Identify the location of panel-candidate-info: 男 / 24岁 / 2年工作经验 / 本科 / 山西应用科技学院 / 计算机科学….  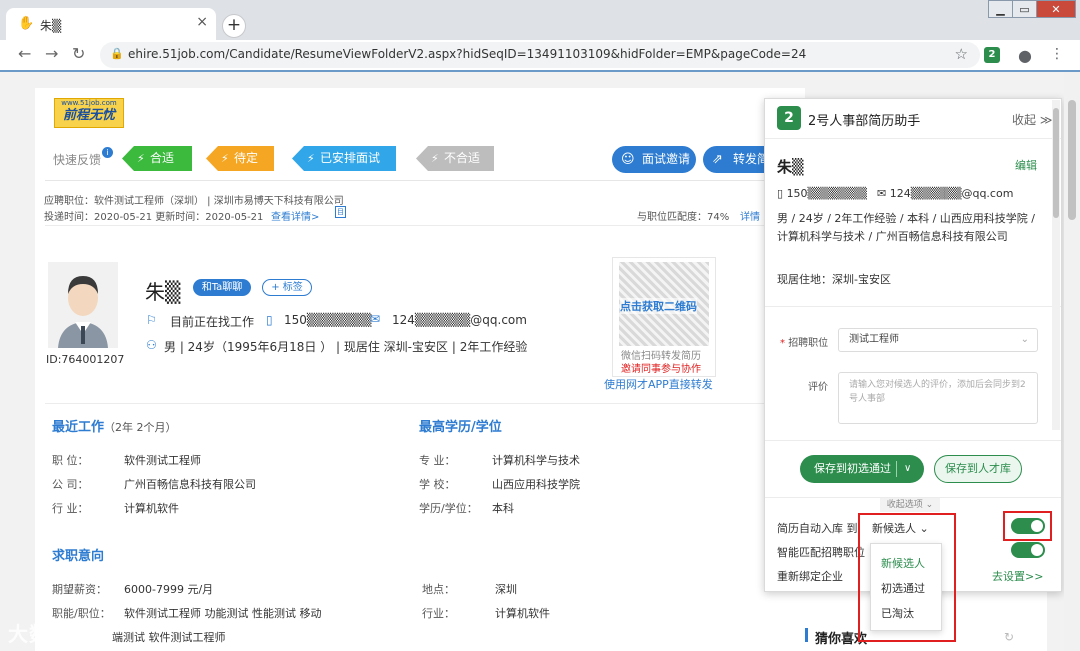
(906, 227).